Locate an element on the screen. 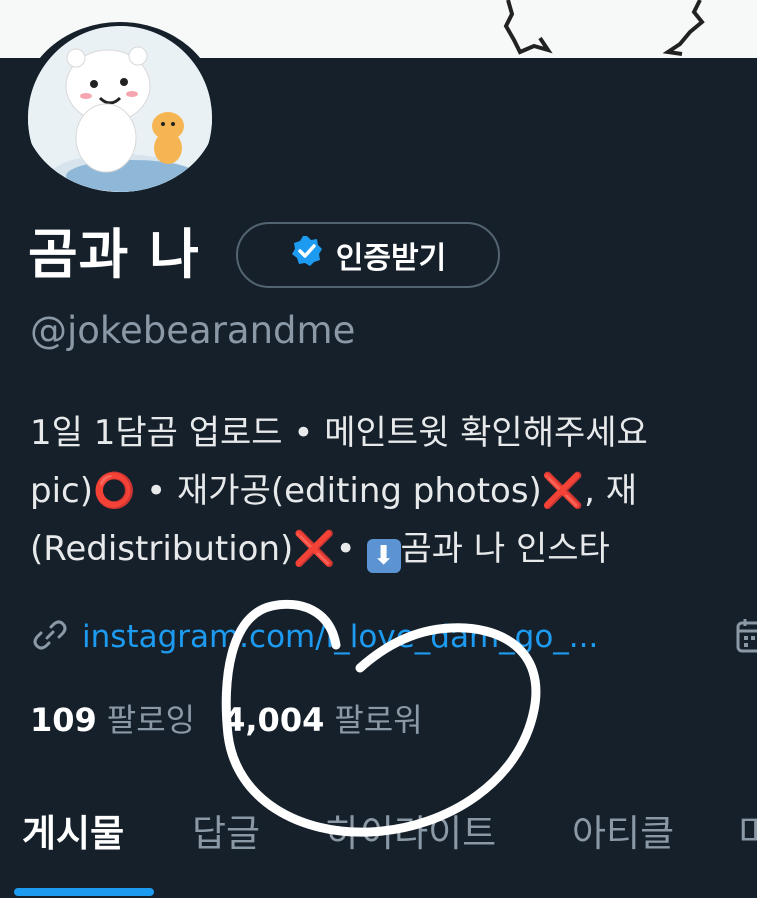  followers-label: 팔로워 is located at coordinates (378, 720).